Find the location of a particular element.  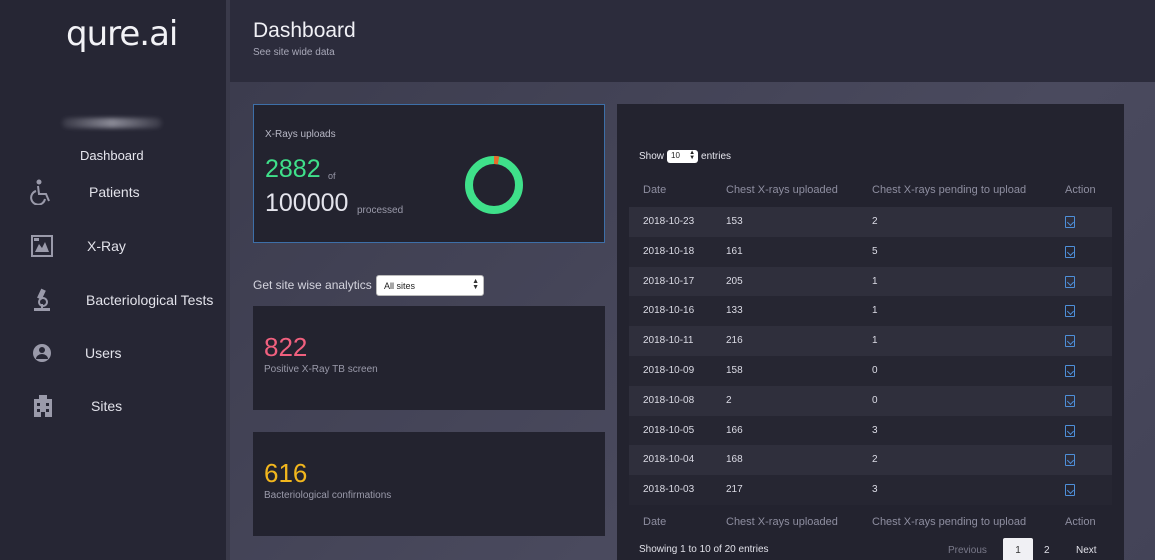

cell-date: 2018-10-04 is located at coordinates (669, 460).